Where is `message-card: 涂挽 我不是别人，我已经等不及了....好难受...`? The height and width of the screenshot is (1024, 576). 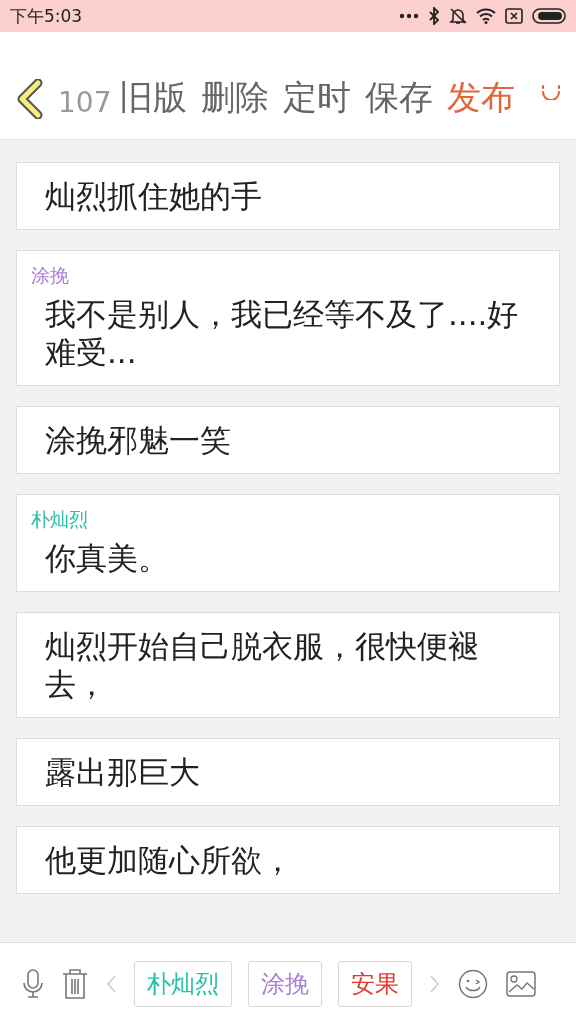
message-card: 涂挽 我不是别人，我已经等不及了....好难受... is located at coordinates (288, 318).